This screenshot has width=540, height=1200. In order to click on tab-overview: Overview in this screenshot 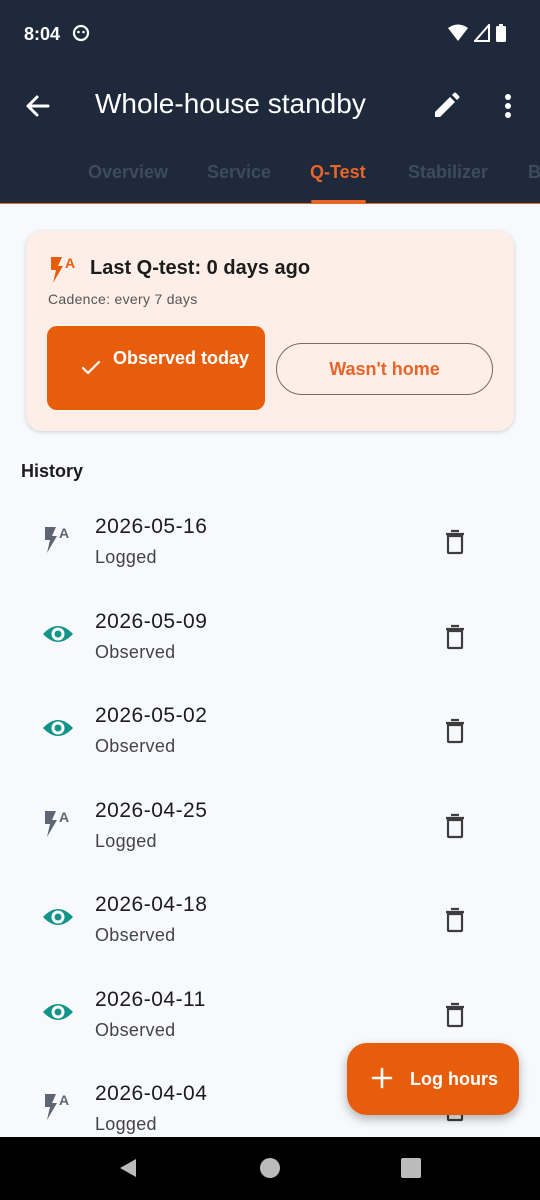, I will do `click(128, 172)`.